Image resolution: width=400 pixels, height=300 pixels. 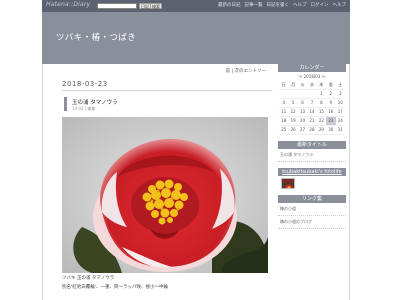 I want to click on calendar-day: 22, so click(x=321, y=121).